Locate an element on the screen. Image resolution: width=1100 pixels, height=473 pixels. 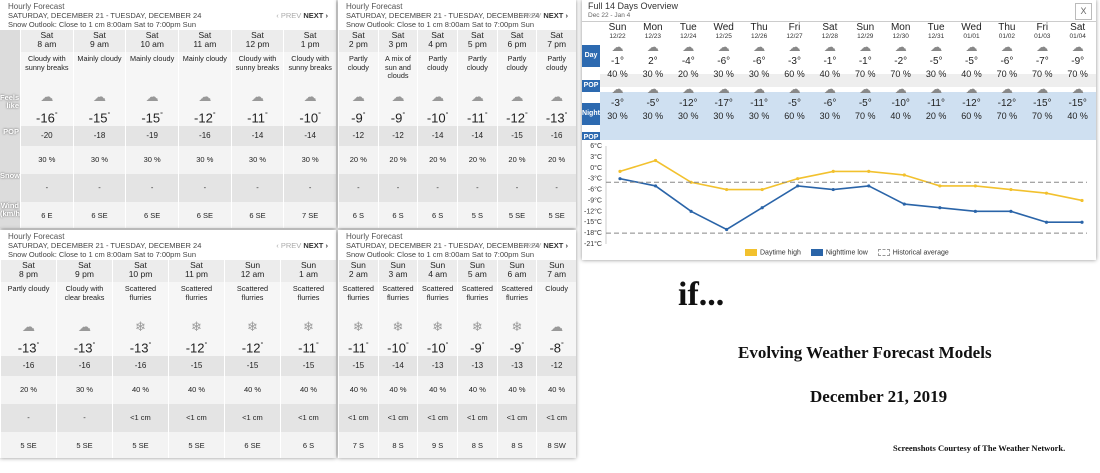
feels-like: -14 is located at coordinates (437, 136).